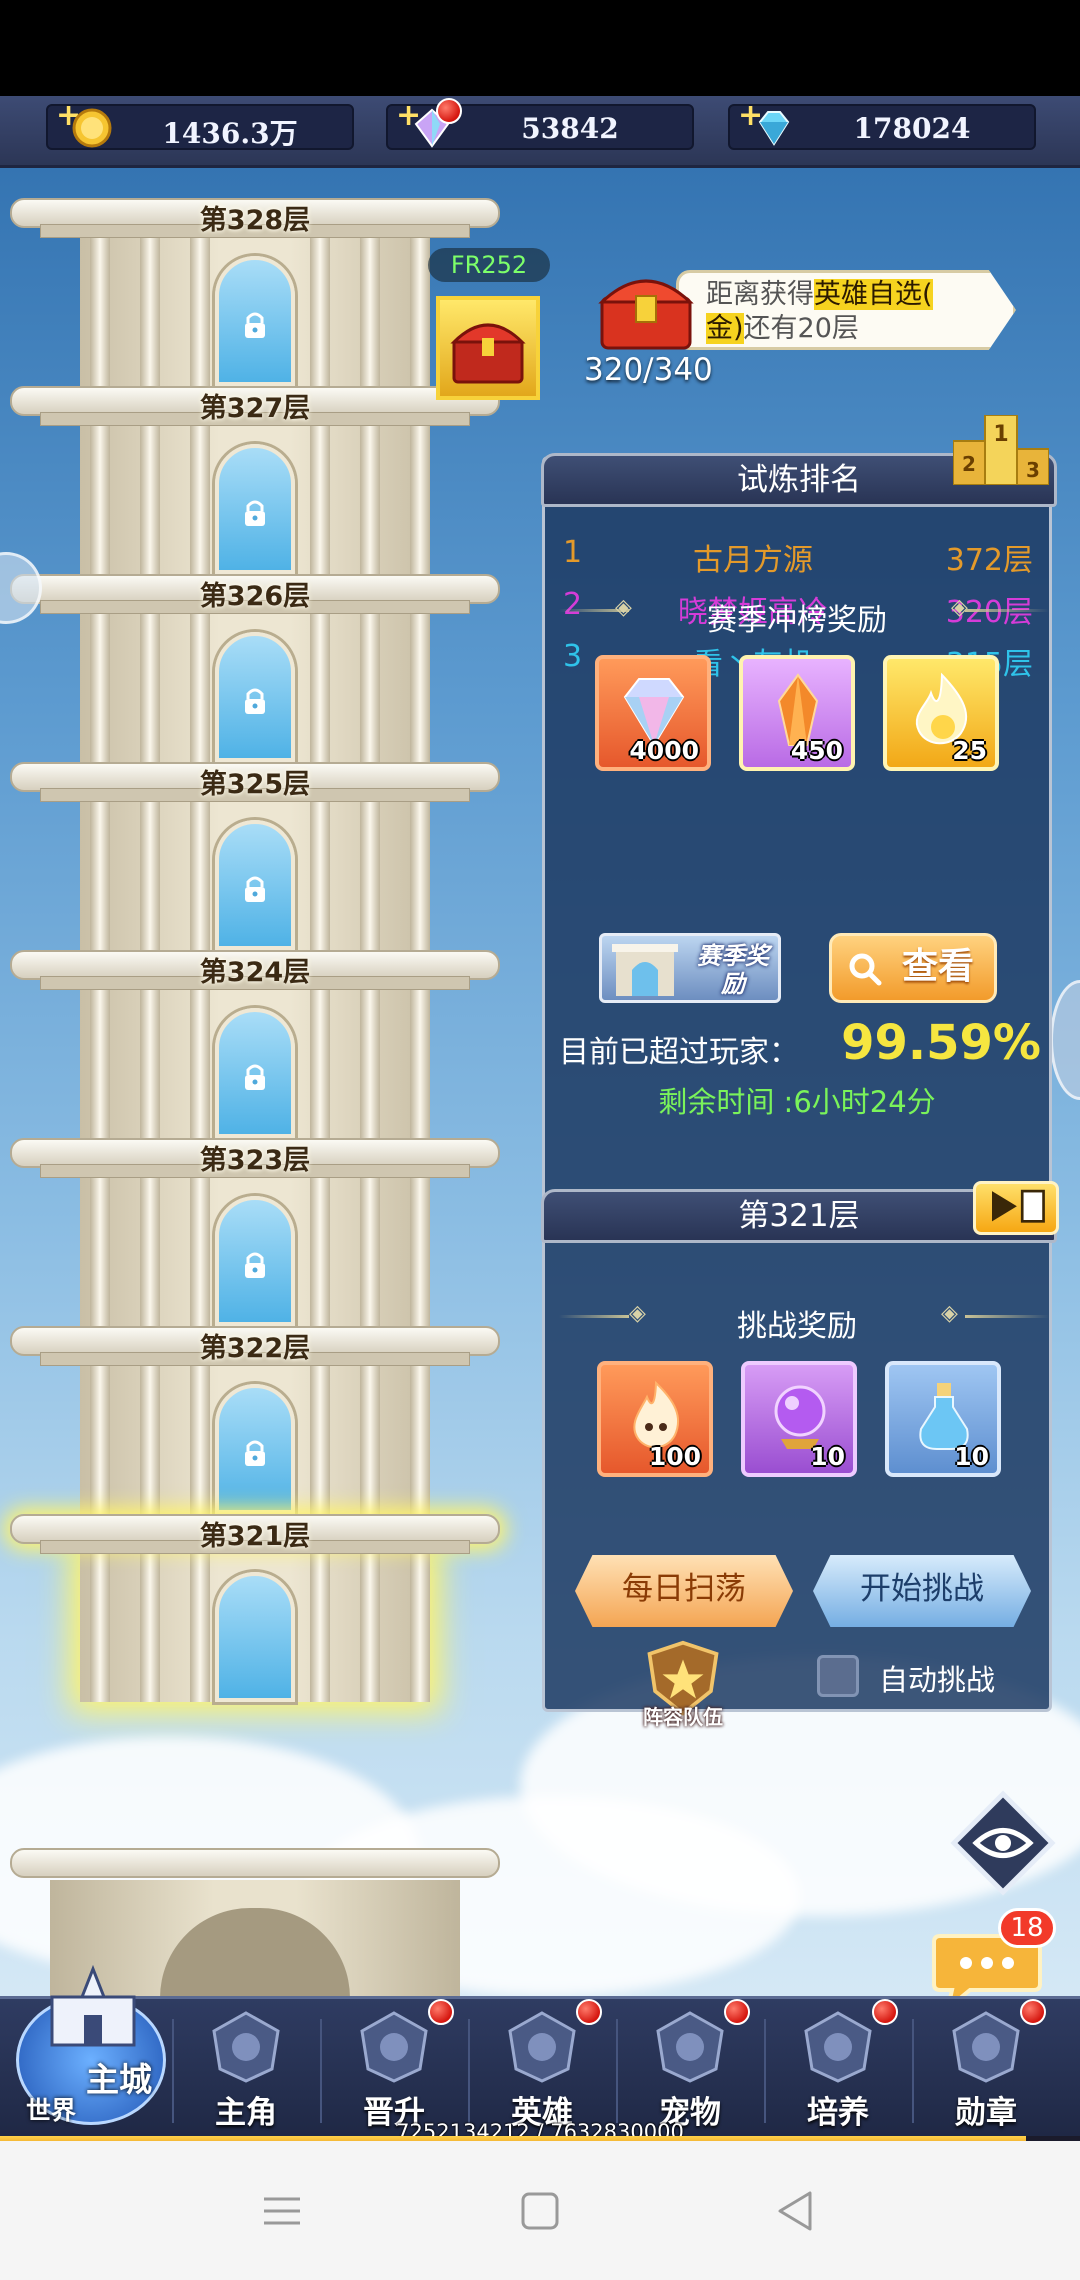  I want to click on reward-count: 10, so click(971, 1456).